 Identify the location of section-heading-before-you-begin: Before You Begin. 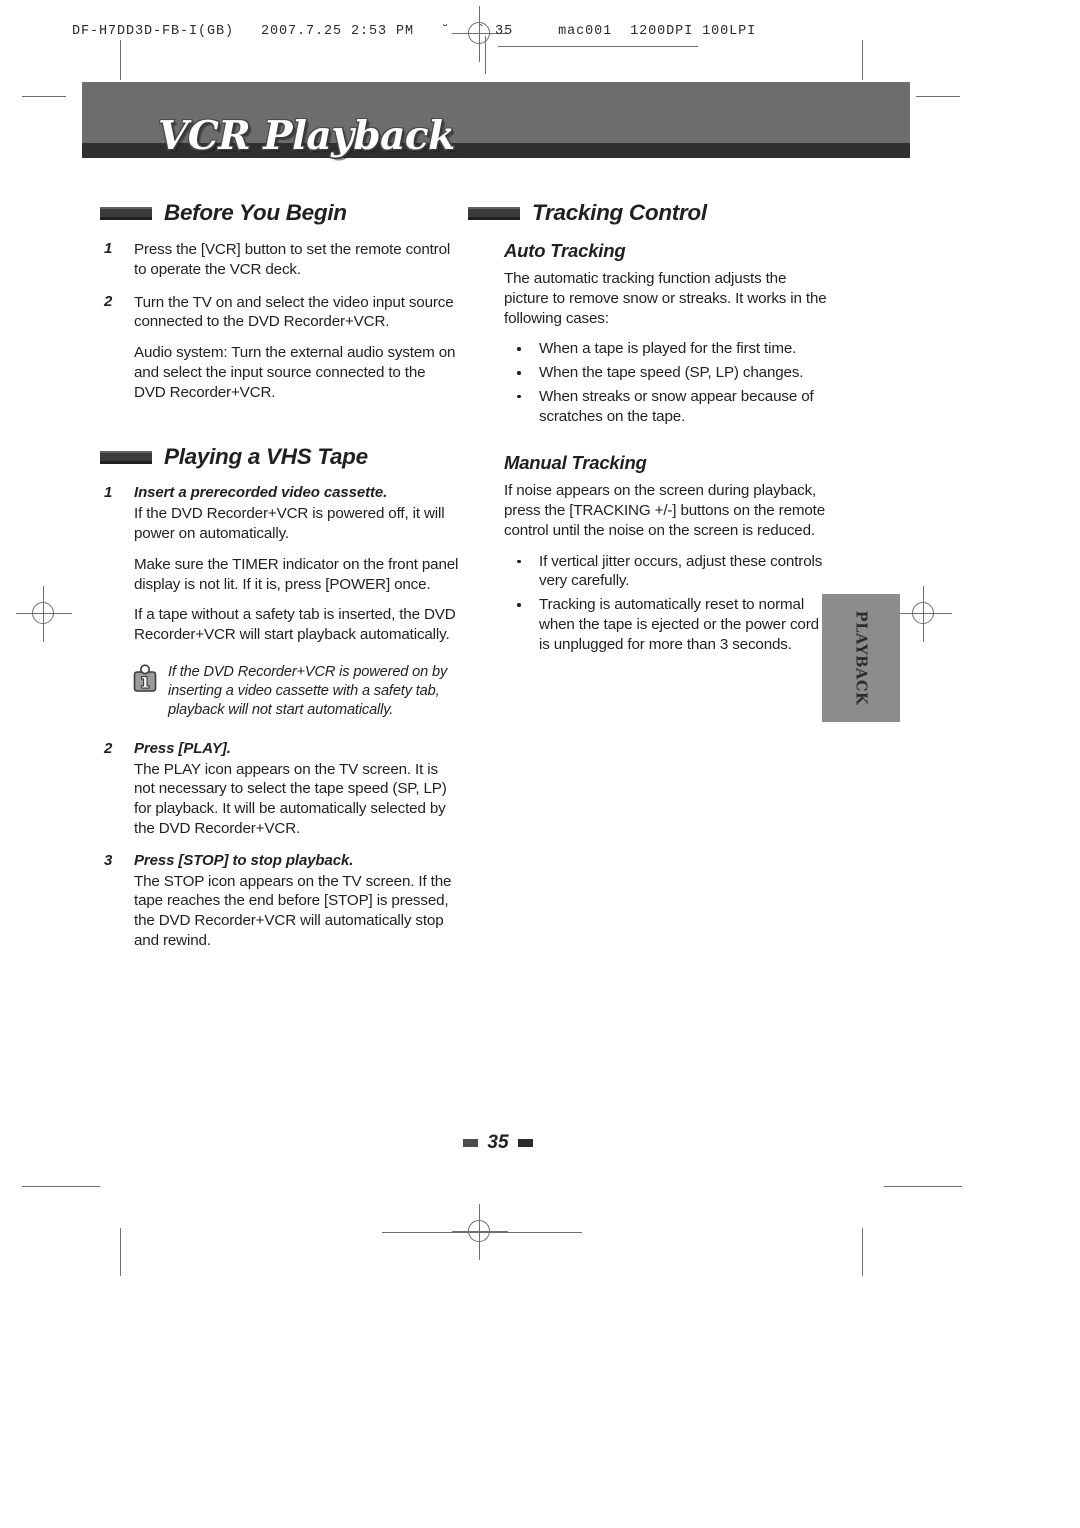
(280, 213).